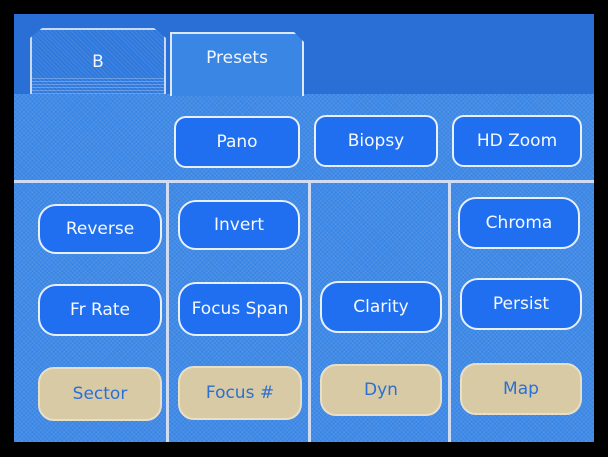 The height and width of the screenshot is (457, 608). I want to click on focus-span-button: Focus Span, so click(240, 309).